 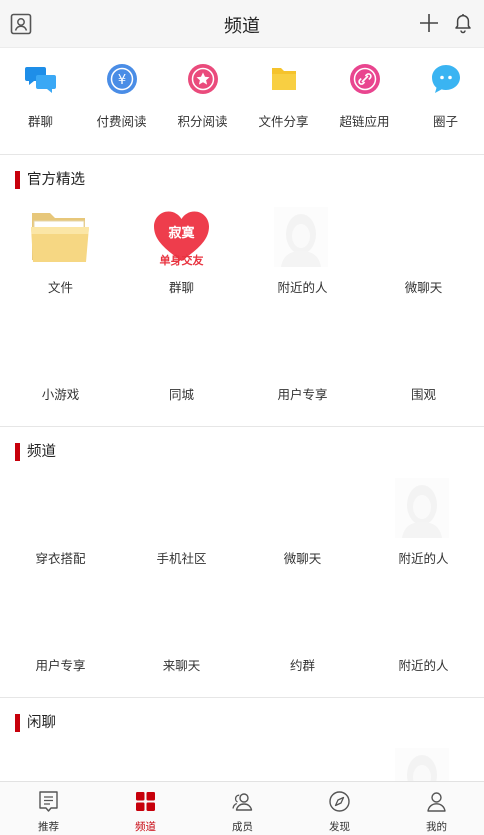 What do you see at coordinates (202, 96) in the screenshot?
I see `quick-action-points-reading: 积分阅读` at bounding box center [202, 96].